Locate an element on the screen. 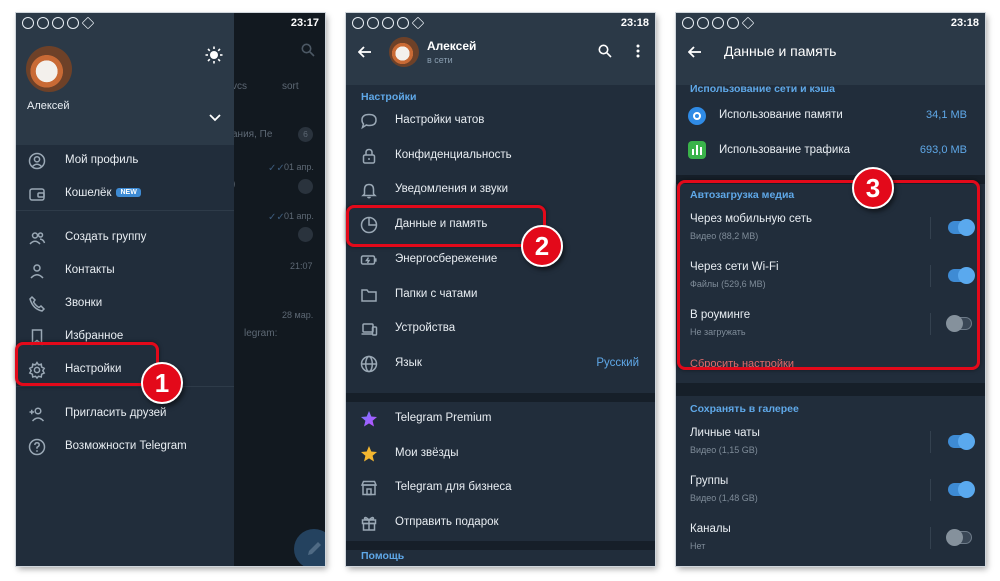 The height and width of the screenshot is (581, 1000). wallet-icon is located at coordinates (37, 194).